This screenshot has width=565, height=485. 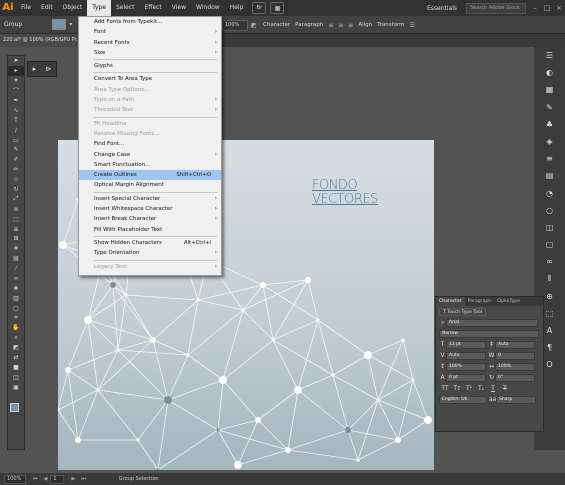 I want to click on close-icon: ×, so click(x=559, y=8).